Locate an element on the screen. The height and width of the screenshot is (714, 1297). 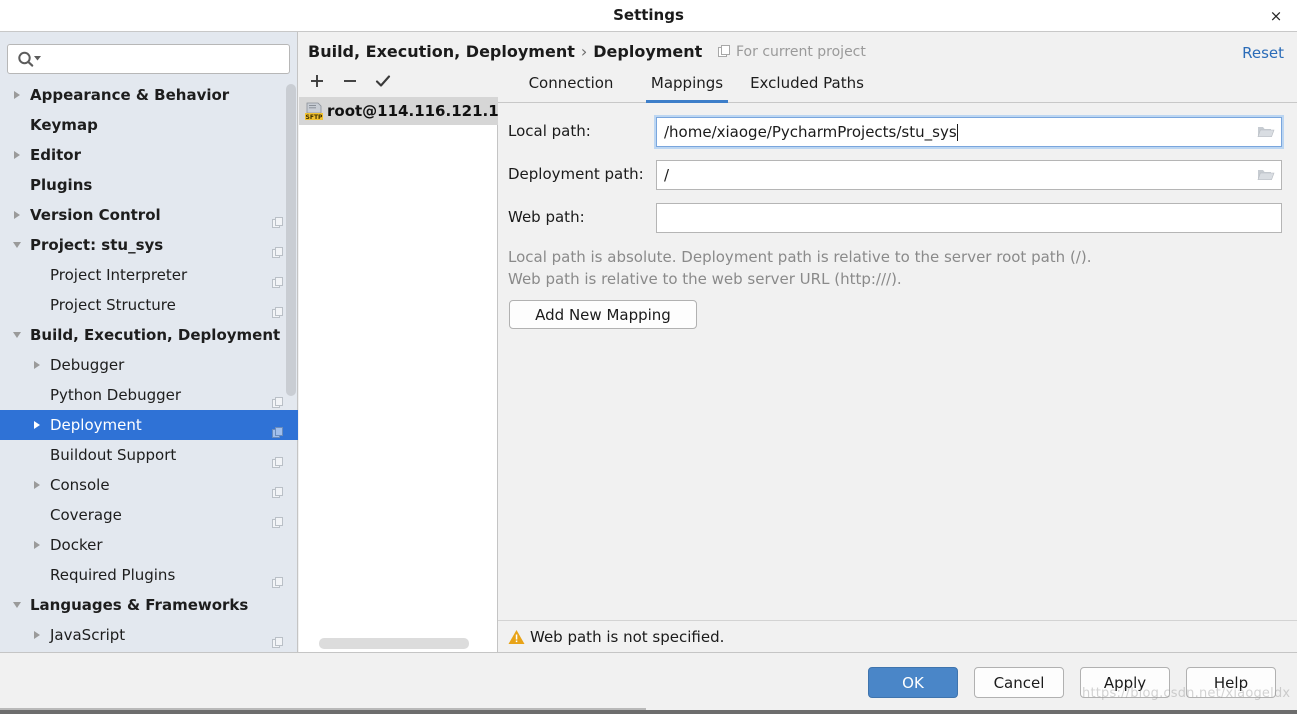
sidebar-item-label: Editor is located at coordinates (55, 155).